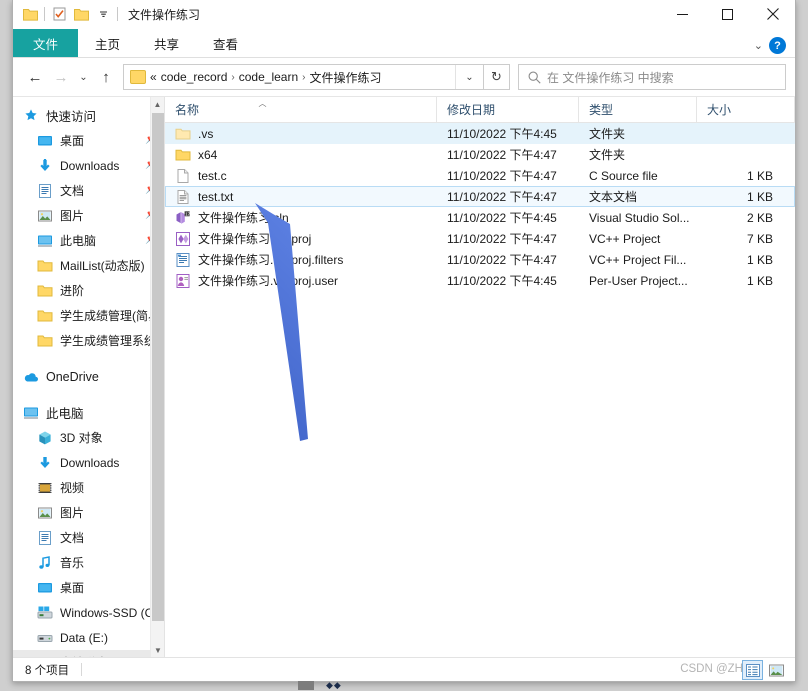  What do you see at coordinates (45, 512) in the screenshot?
I see `pictures-icon` at bounding box center [45, 512].